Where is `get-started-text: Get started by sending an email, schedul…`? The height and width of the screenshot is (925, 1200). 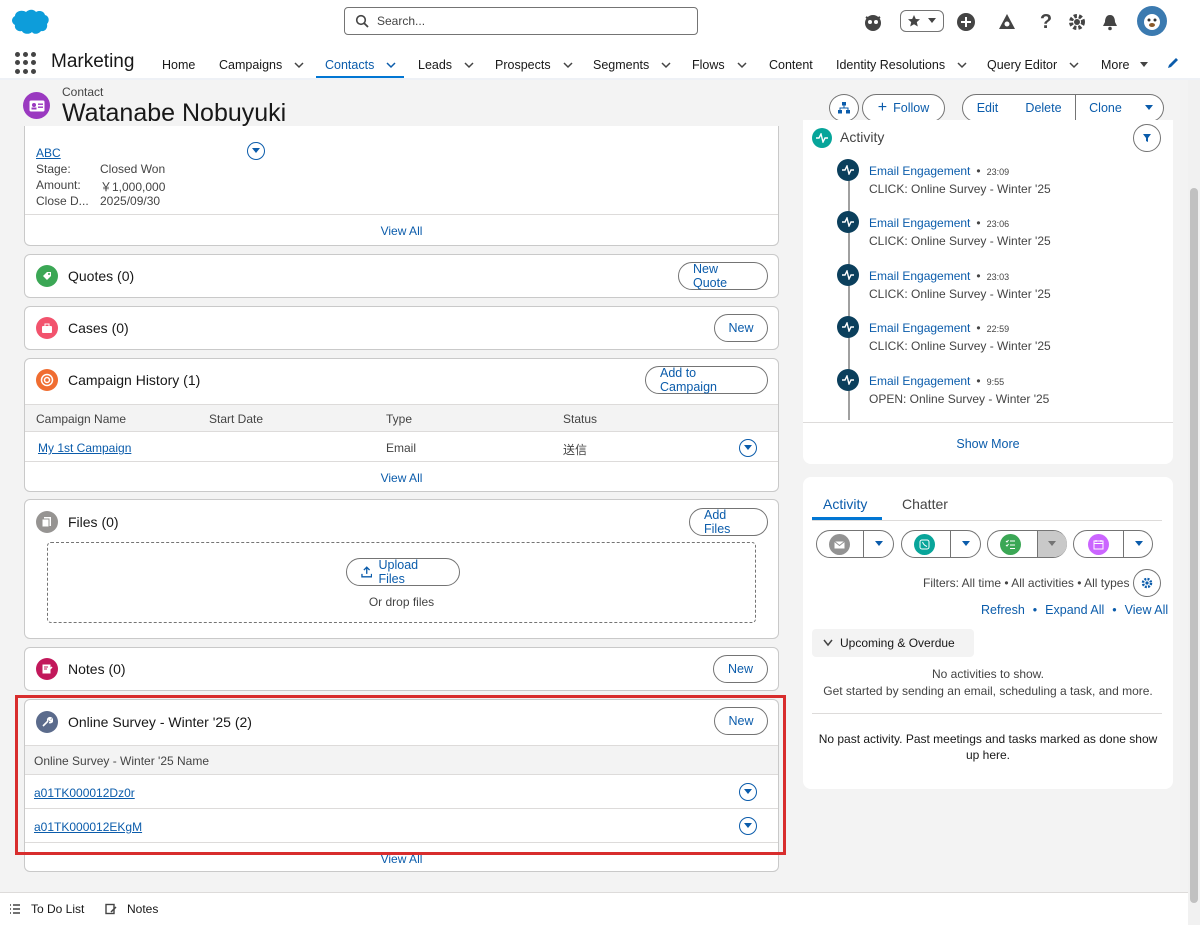
get-started-text: Get started by sending an email, schedul… is located at coordinates (988, 691).